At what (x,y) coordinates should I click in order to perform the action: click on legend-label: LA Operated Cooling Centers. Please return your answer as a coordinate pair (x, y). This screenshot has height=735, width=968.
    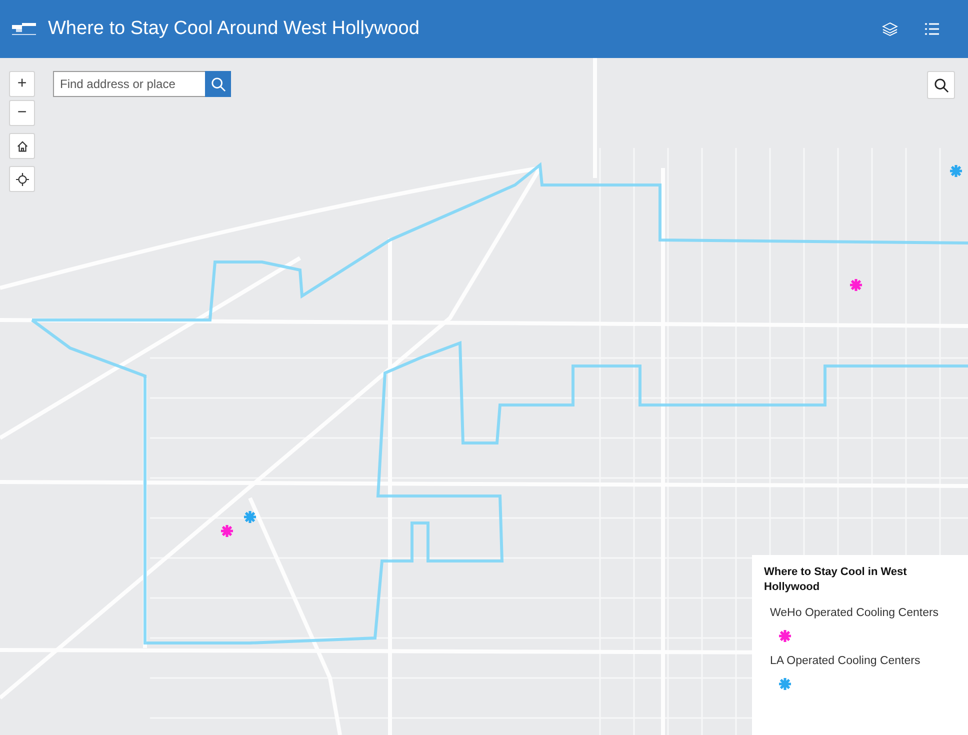
    Looking at the image, I should click on (846, 660).